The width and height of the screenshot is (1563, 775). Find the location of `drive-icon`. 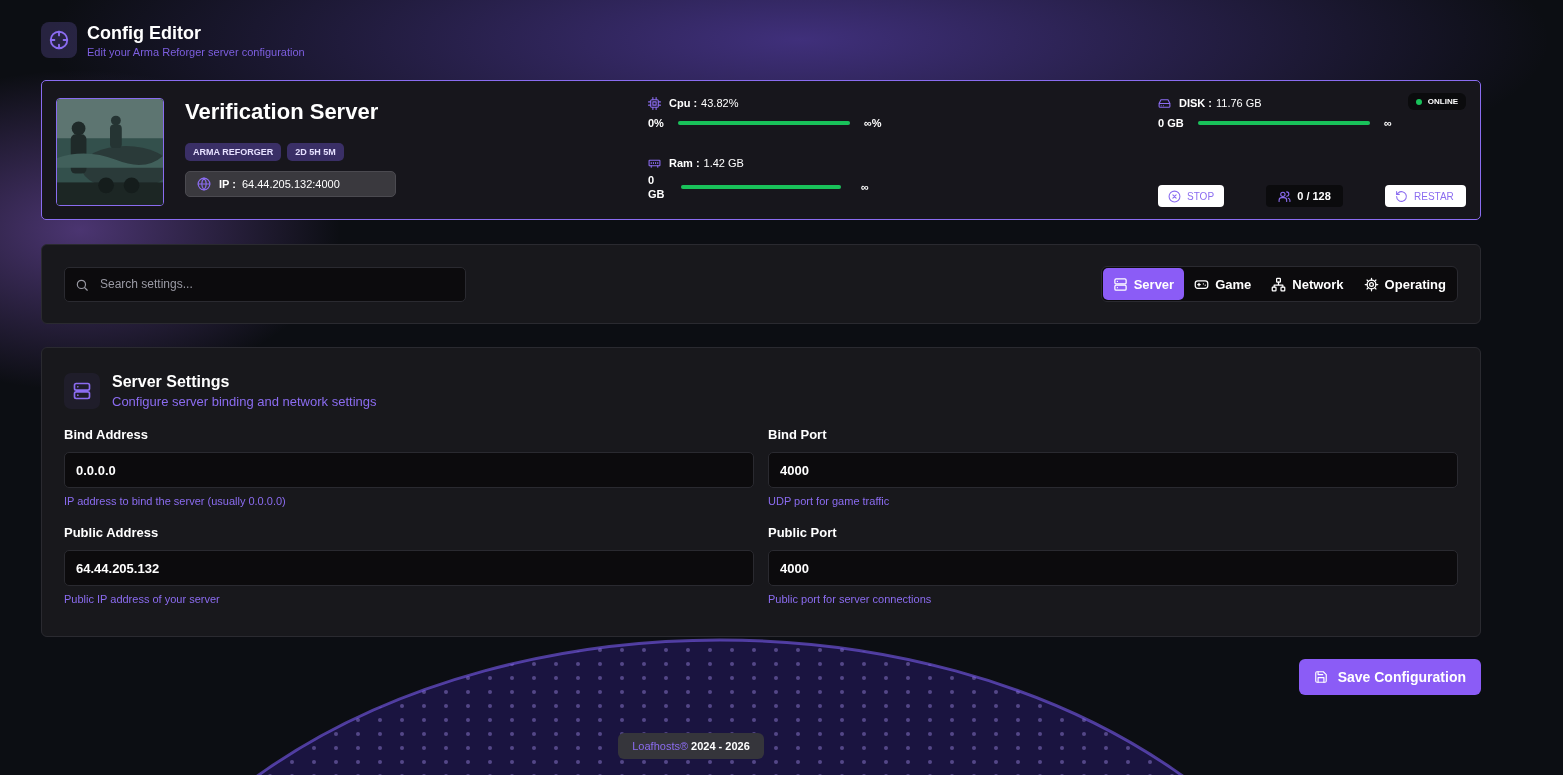

drive-icon is located at coordinates (1164, 103).